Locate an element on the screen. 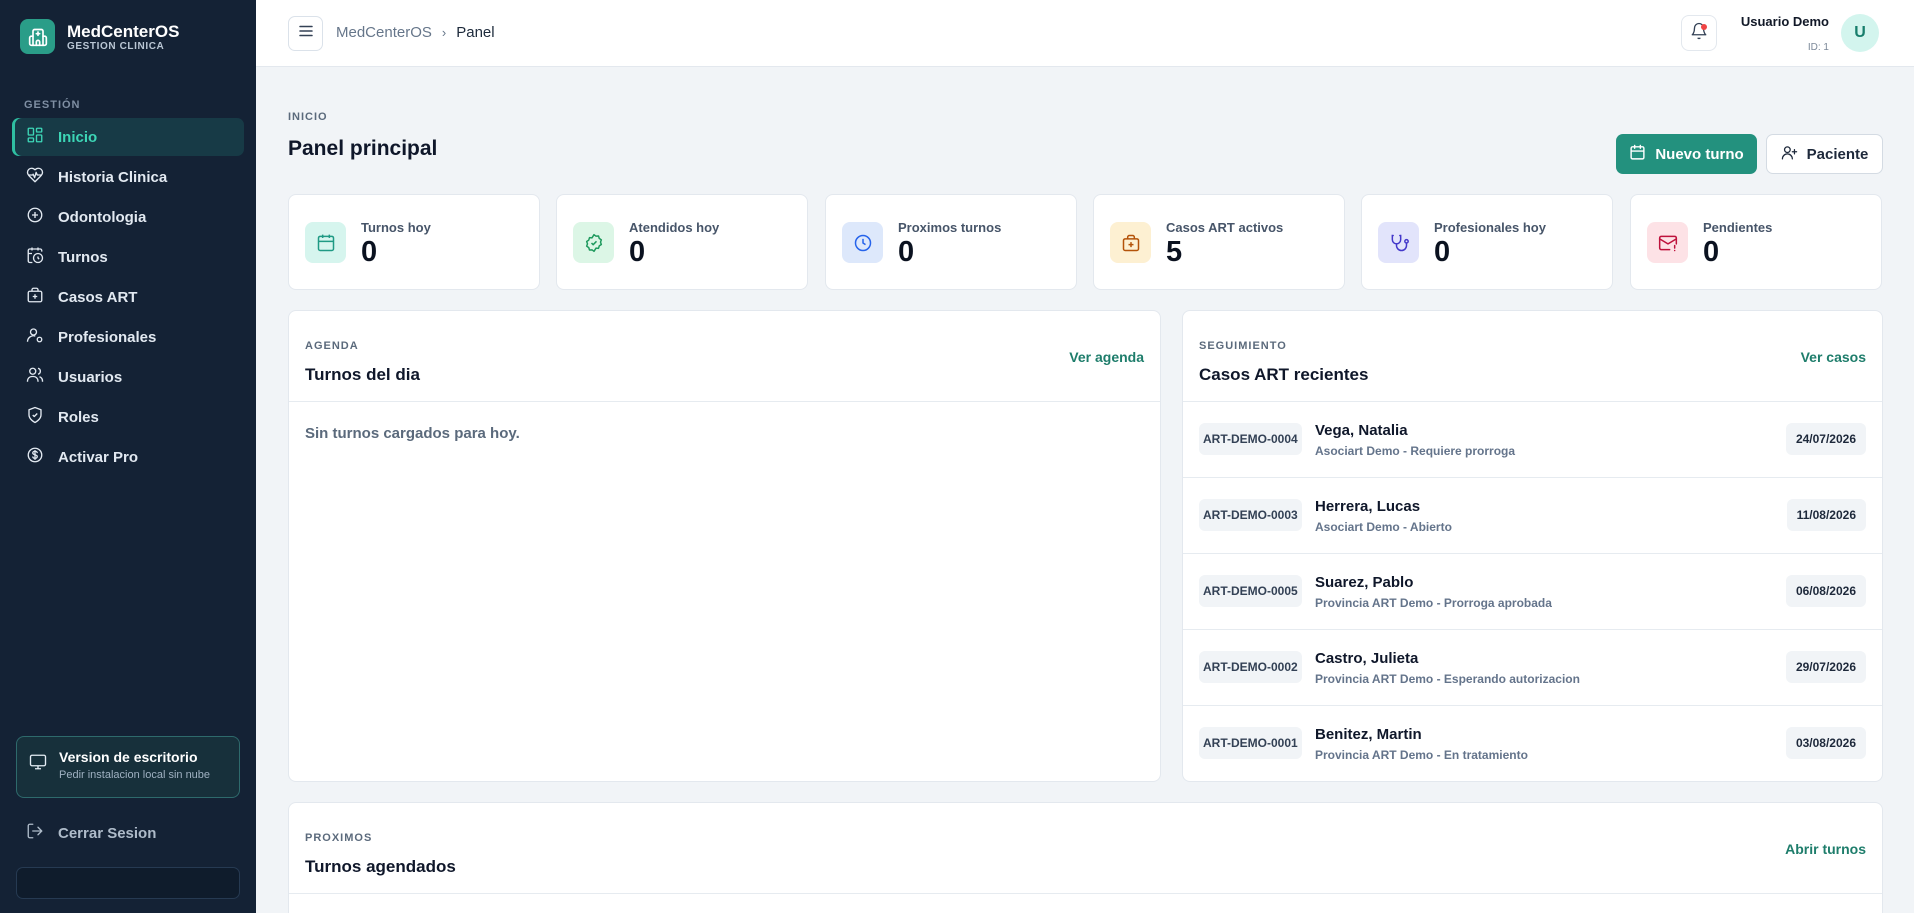 This screenshot has height=913, width=1914. grid-icon is located at coordinates (35, 137).